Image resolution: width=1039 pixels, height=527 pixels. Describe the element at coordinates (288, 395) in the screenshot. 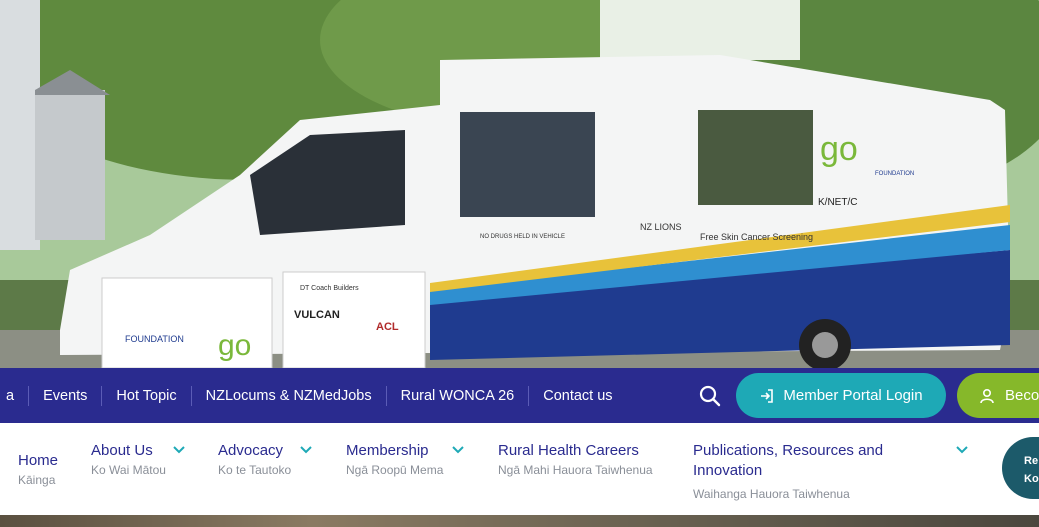

I see `top-nav-item-nzlocums: NZLocums & NZMedJobs` at that location.